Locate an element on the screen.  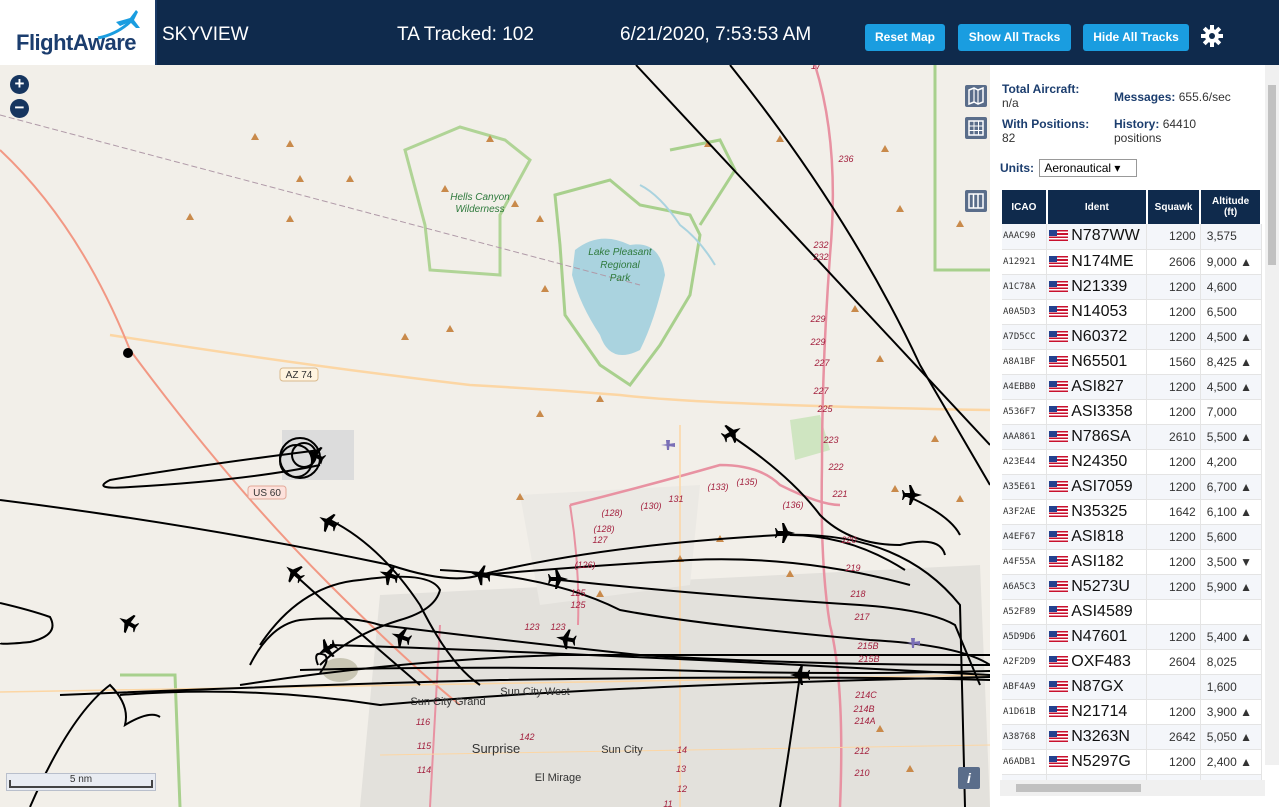
route-number: 214A is located at coordinates (864, 721).